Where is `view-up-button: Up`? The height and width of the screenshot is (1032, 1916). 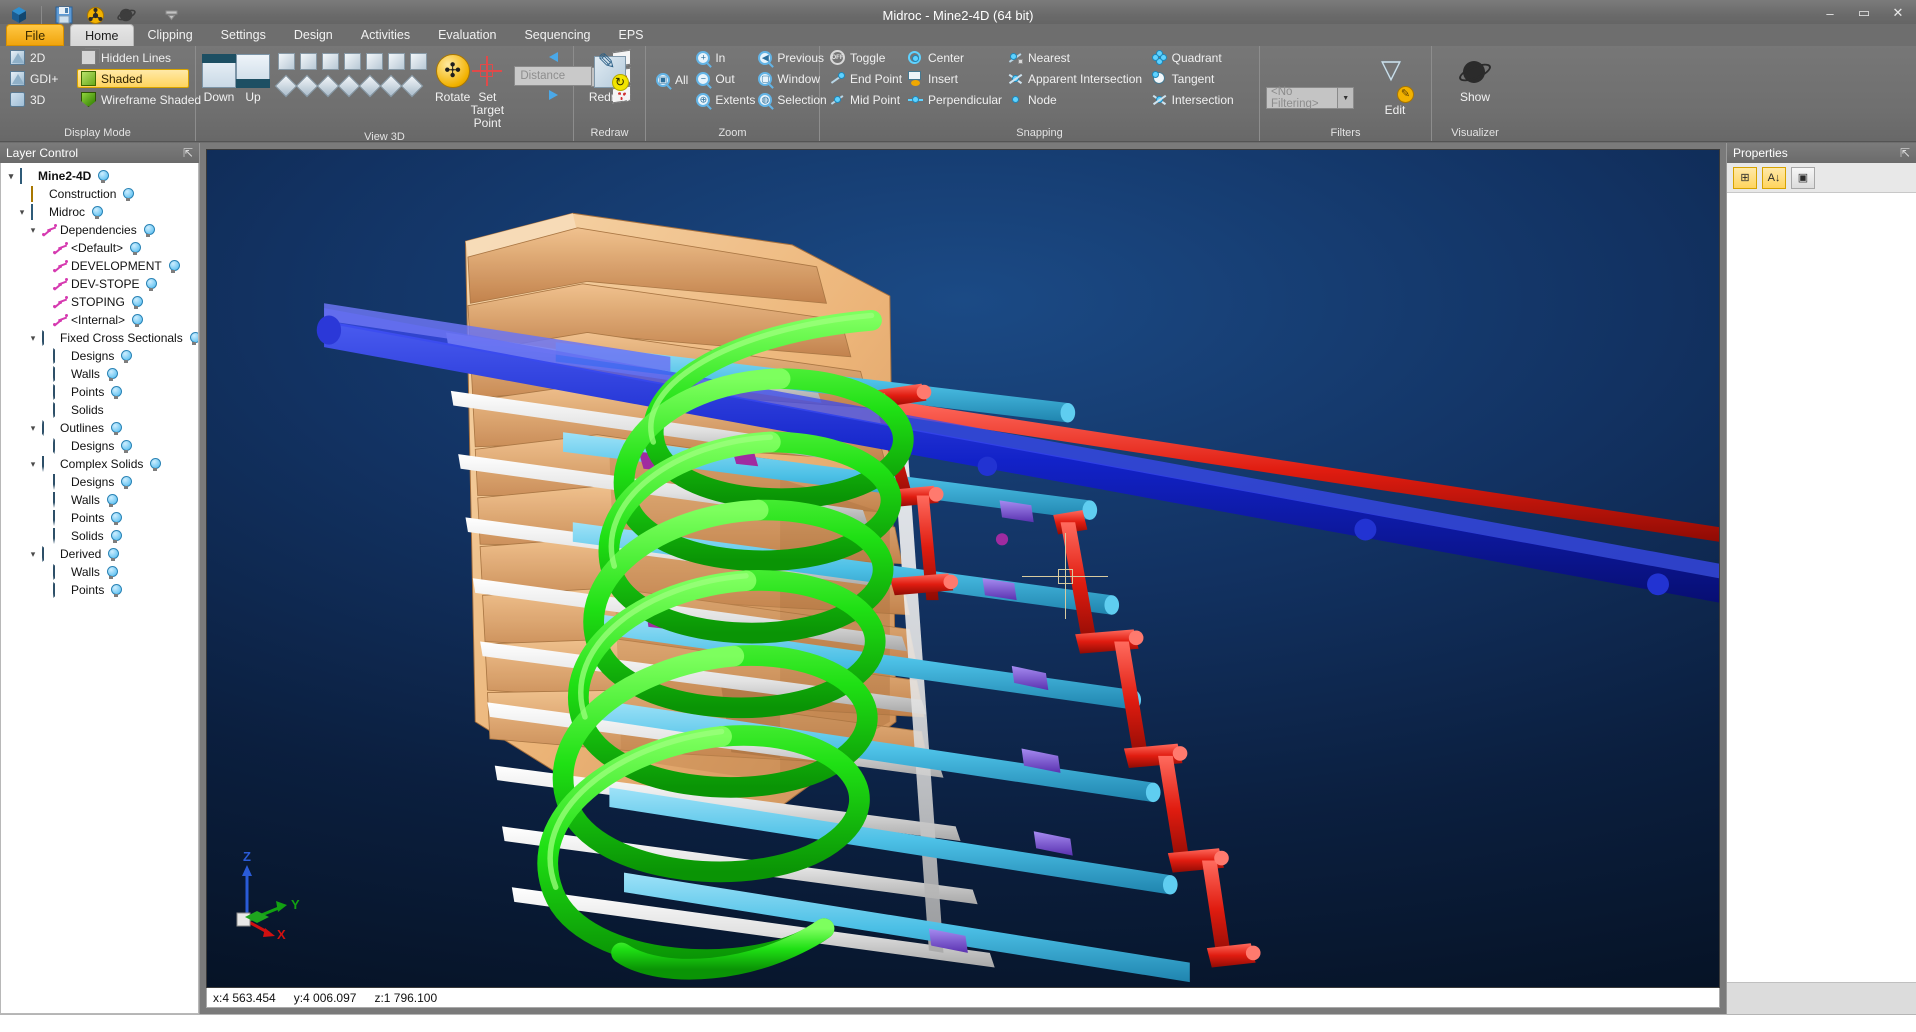
view-up-button: Up is located at coordinates (253, 78).